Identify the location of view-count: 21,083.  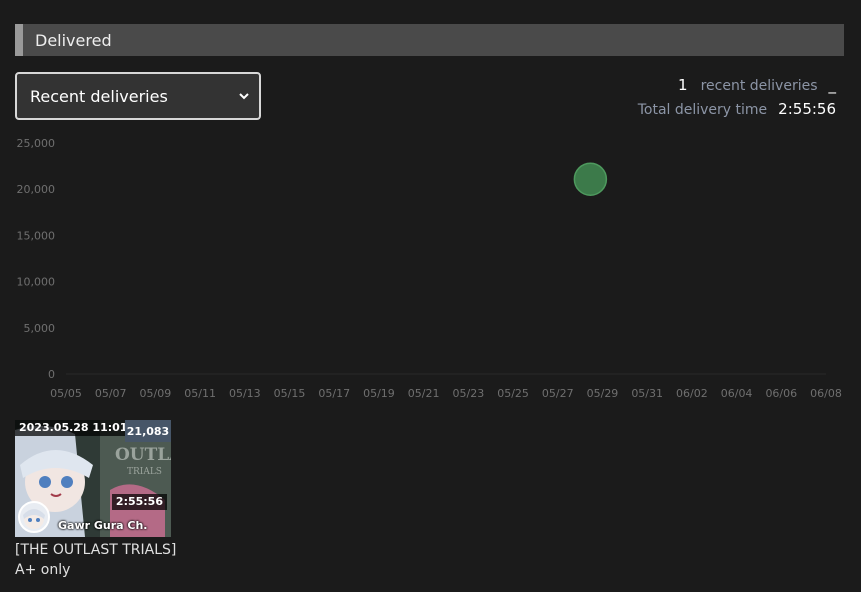
(148, 431).